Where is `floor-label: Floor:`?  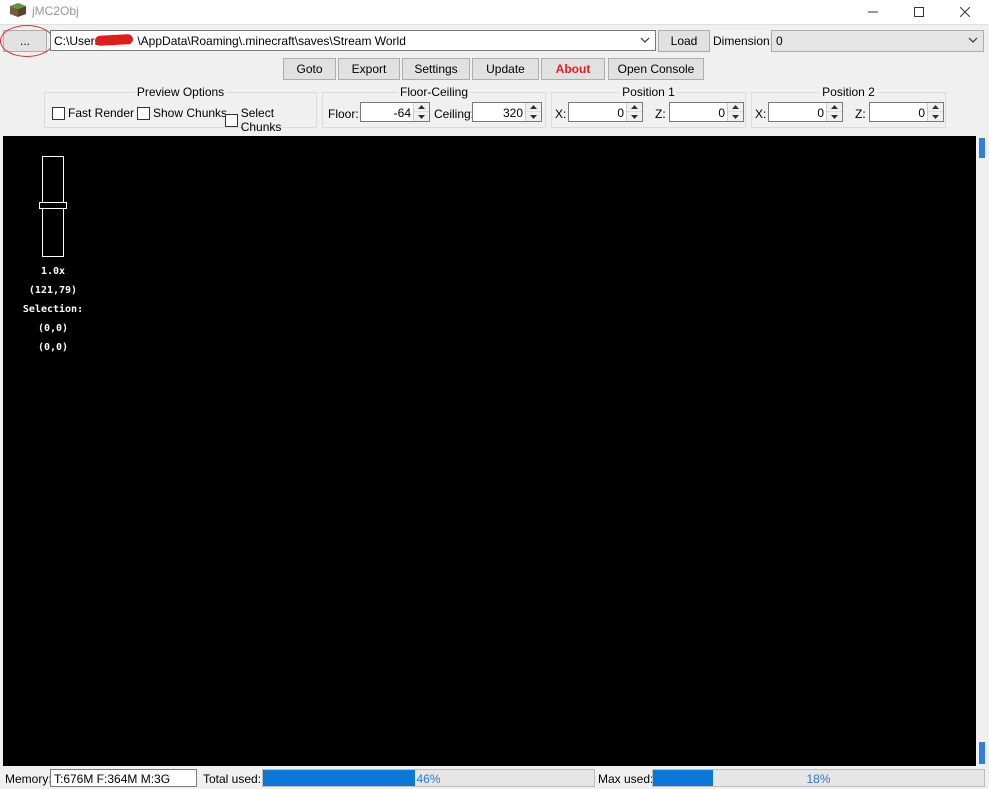 floor-label: Floor: is located at coordinates (343, 114).